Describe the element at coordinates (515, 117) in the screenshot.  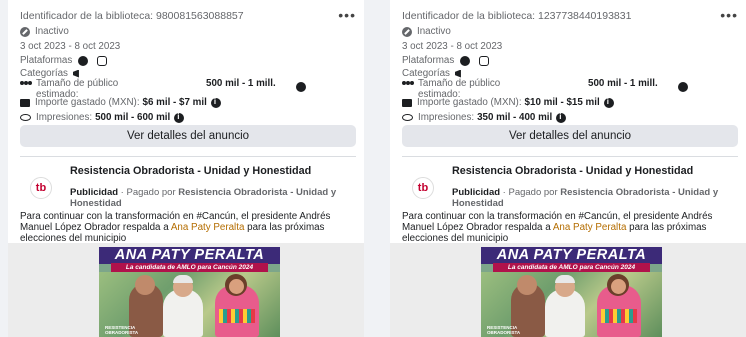
I see `impressions-value: 350 mil - 400 mil` at that location.